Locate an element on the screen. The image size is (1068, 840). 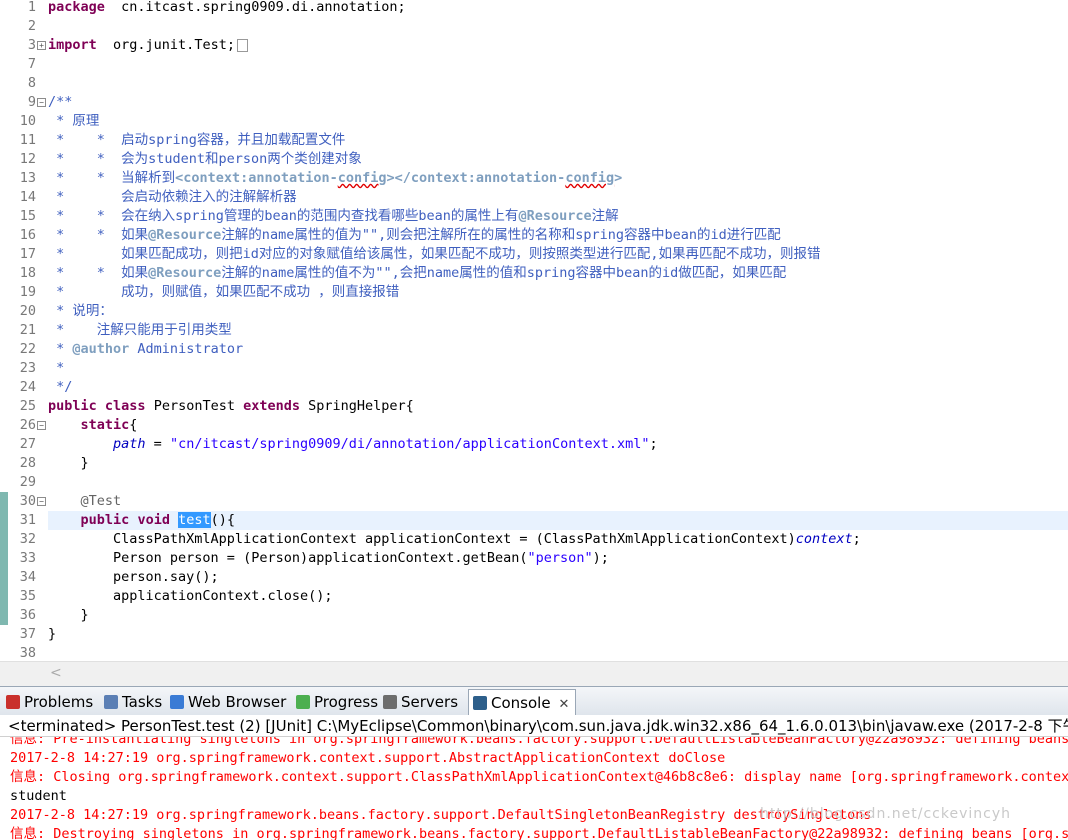
line-number: 8 is located at coordinates (31, 83).